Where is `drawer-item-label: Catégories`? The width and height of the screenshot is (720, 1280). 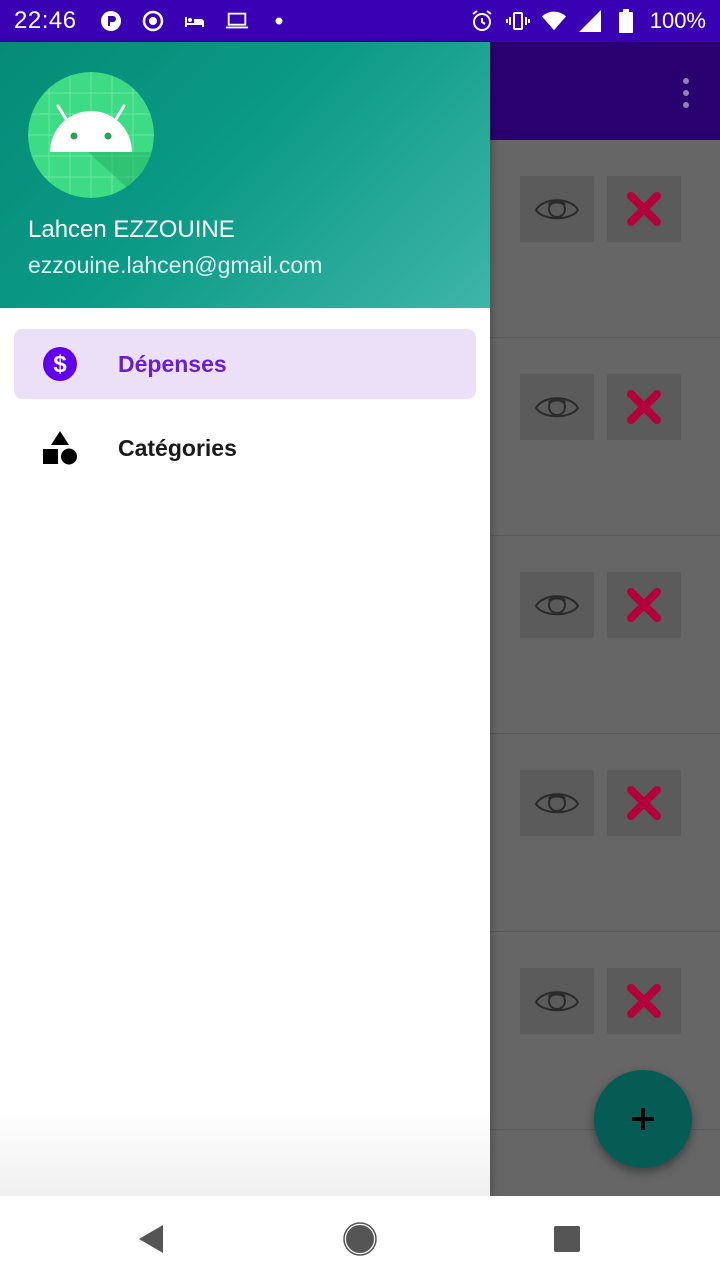 drawer-item-label: Catégories is located at coordinates (177, 447).